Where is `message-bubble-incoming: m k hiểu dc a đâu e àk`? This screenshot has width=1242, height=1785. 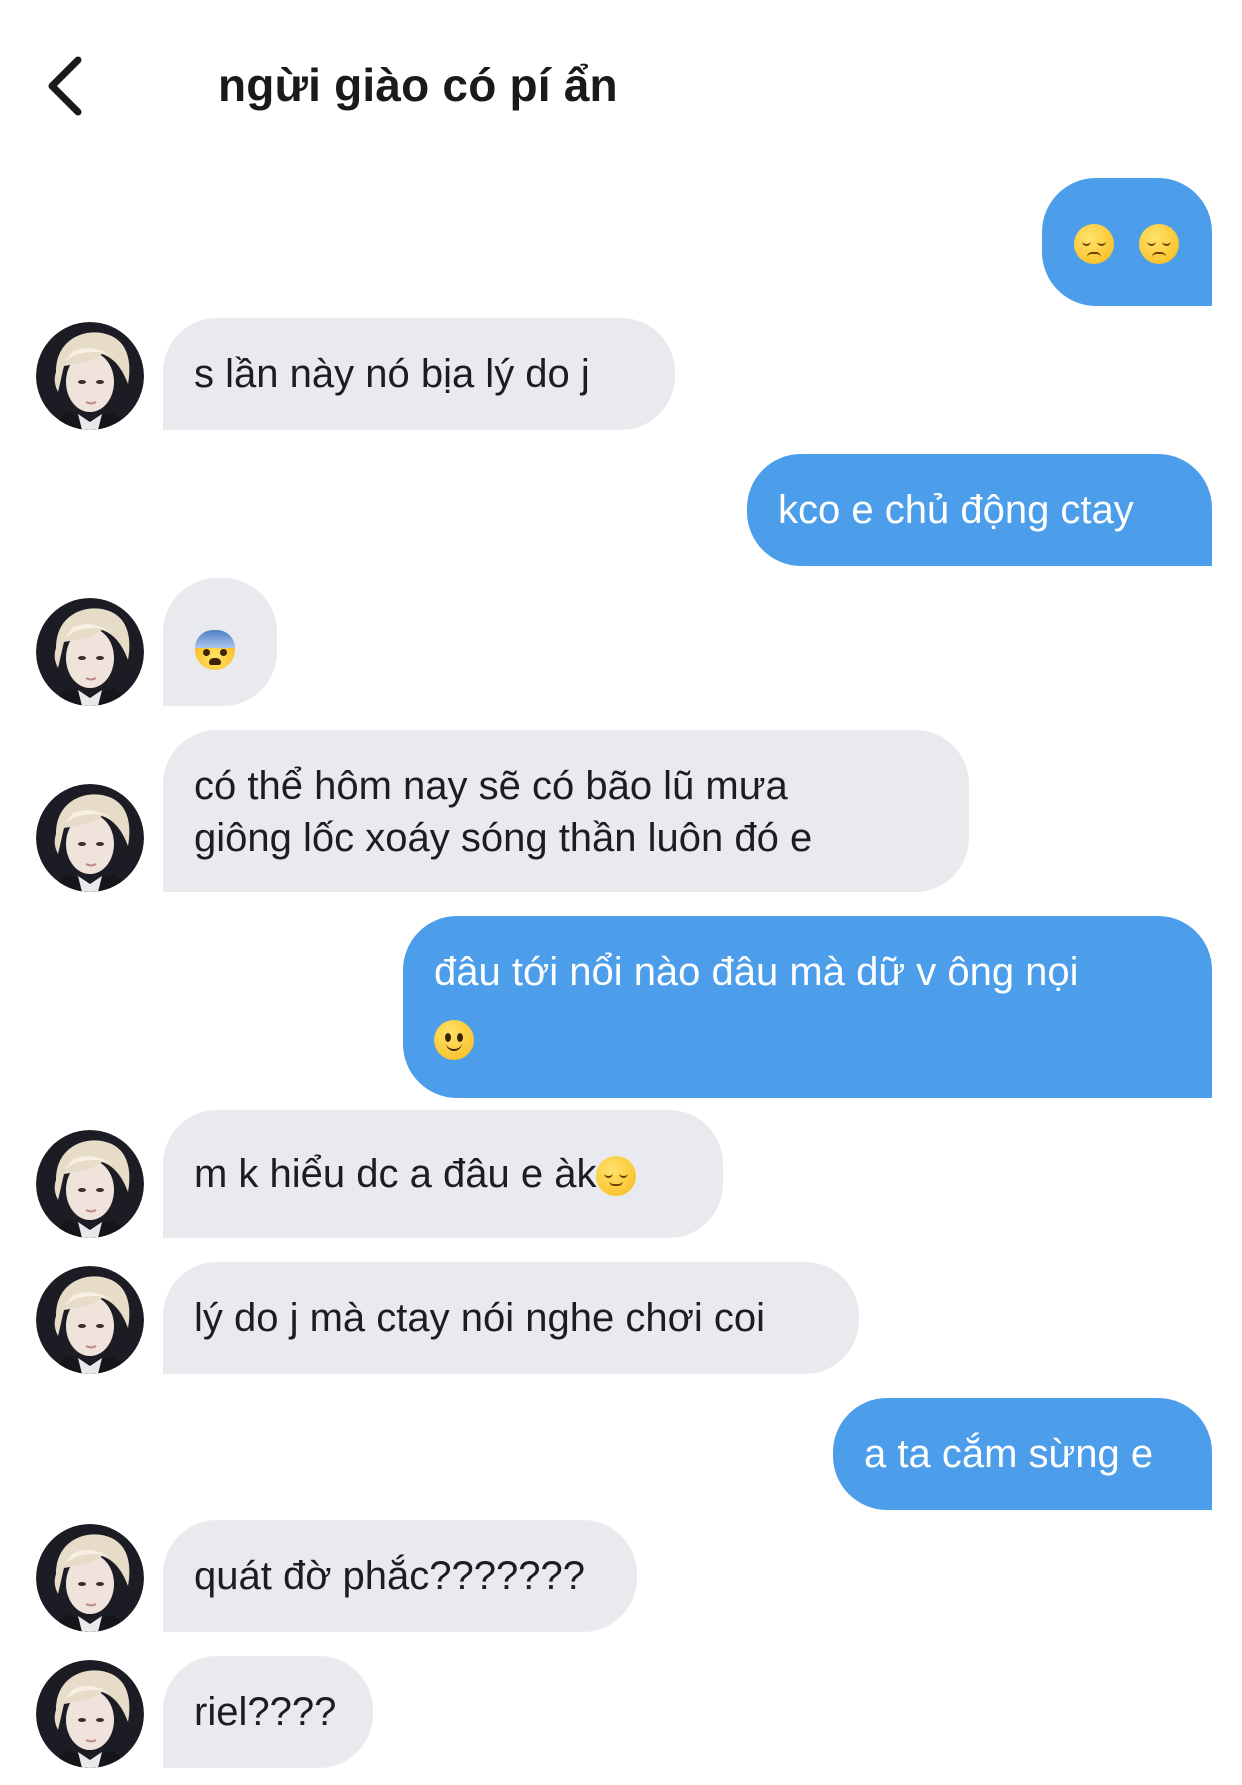 message-bubble-incoming: m k hiểu dc a đâu e àk is located at coordinates (443, 1174).